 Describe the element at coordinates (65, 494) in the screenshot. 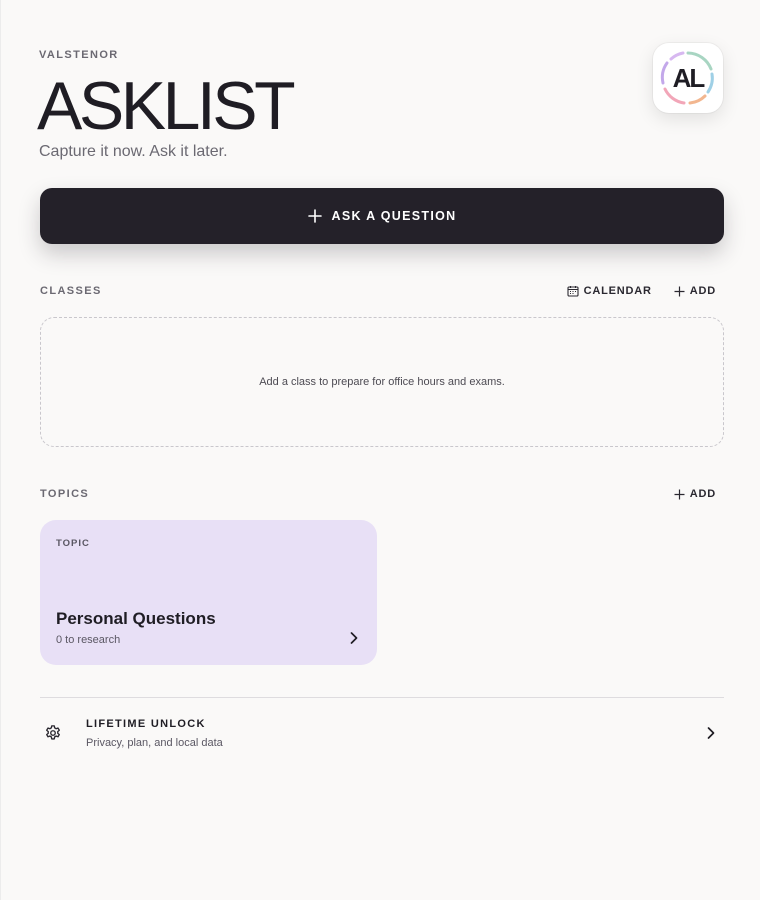

I see `topics-title: TOPICS` at that location.